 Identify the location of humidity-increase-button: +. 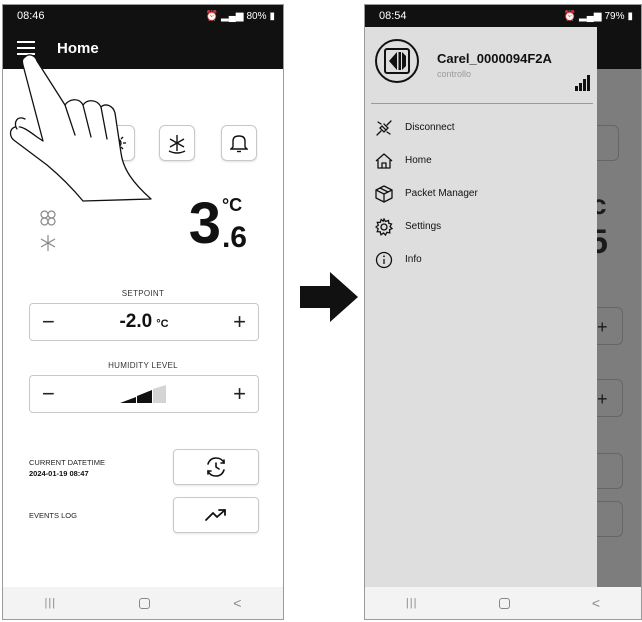
(239, 394).